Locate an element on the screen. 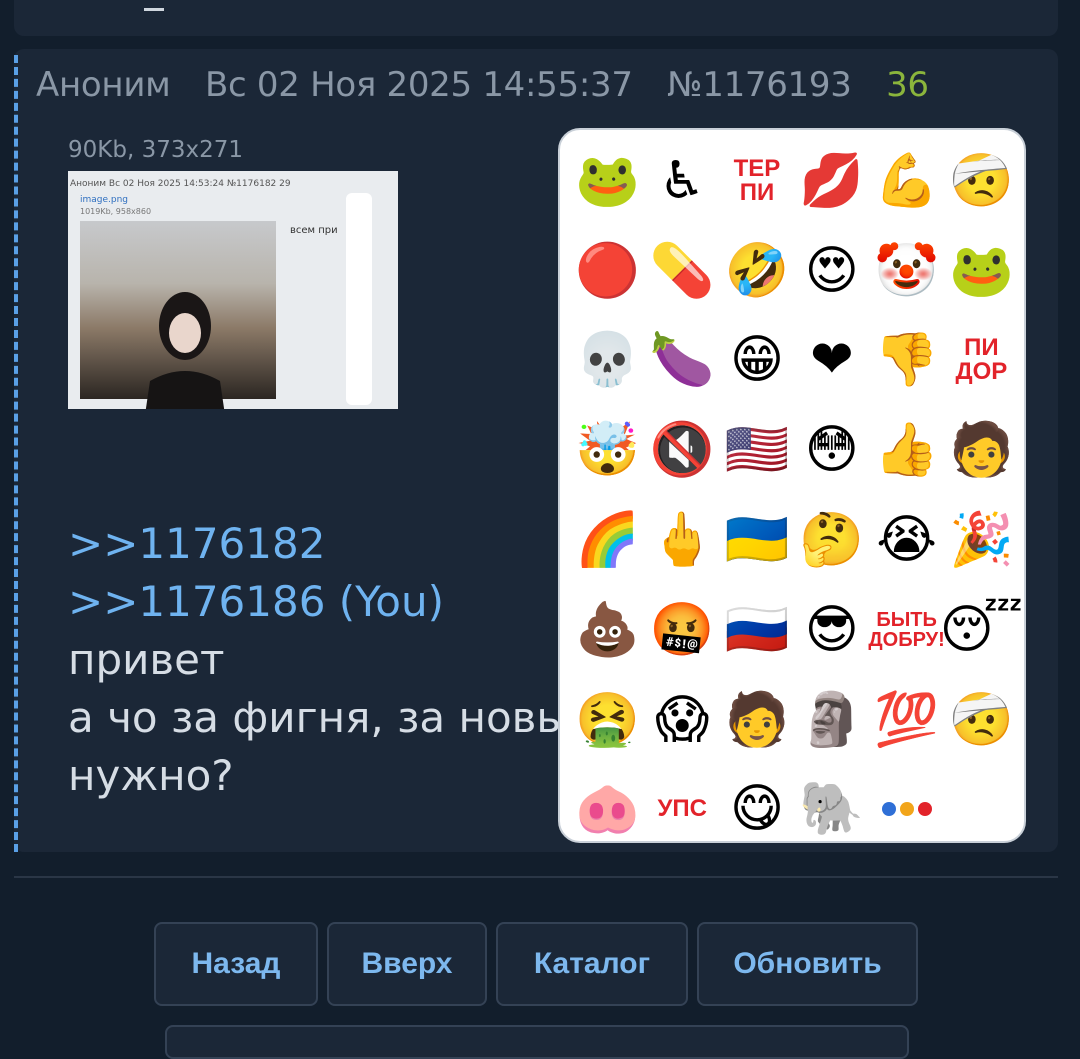 This screenshot has height=1059, width=1080. putin-face-icon: 🧑 is located at coordinates (757, 720).